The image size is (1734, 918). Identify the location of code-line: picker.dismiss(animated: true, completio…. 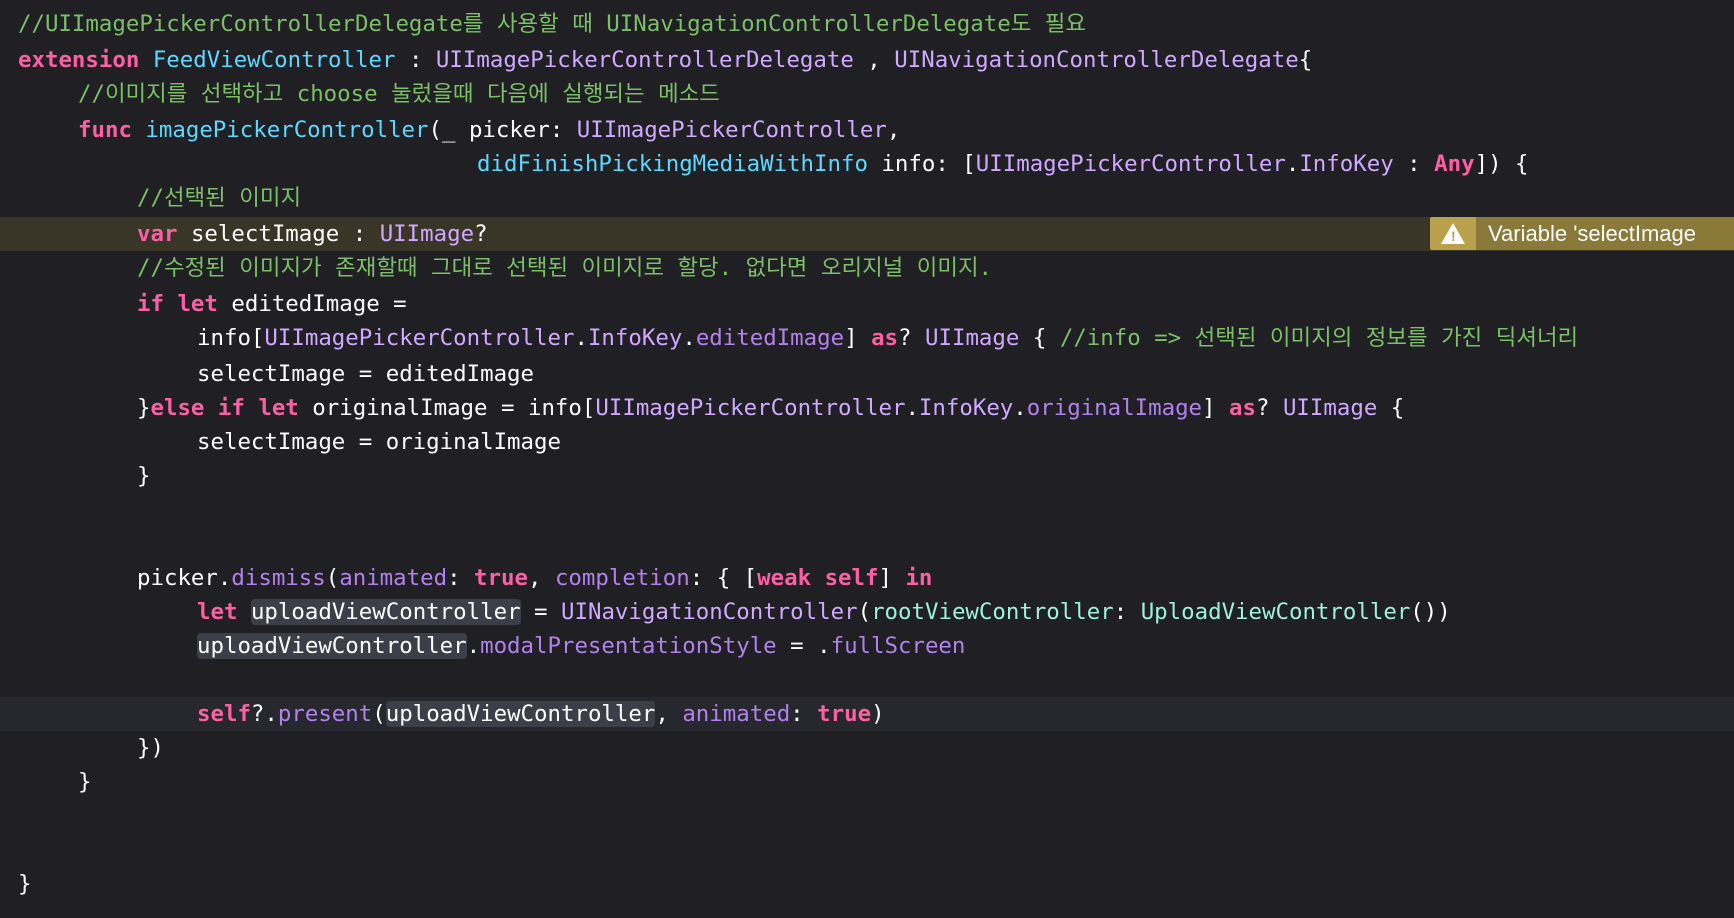
(867, 578).